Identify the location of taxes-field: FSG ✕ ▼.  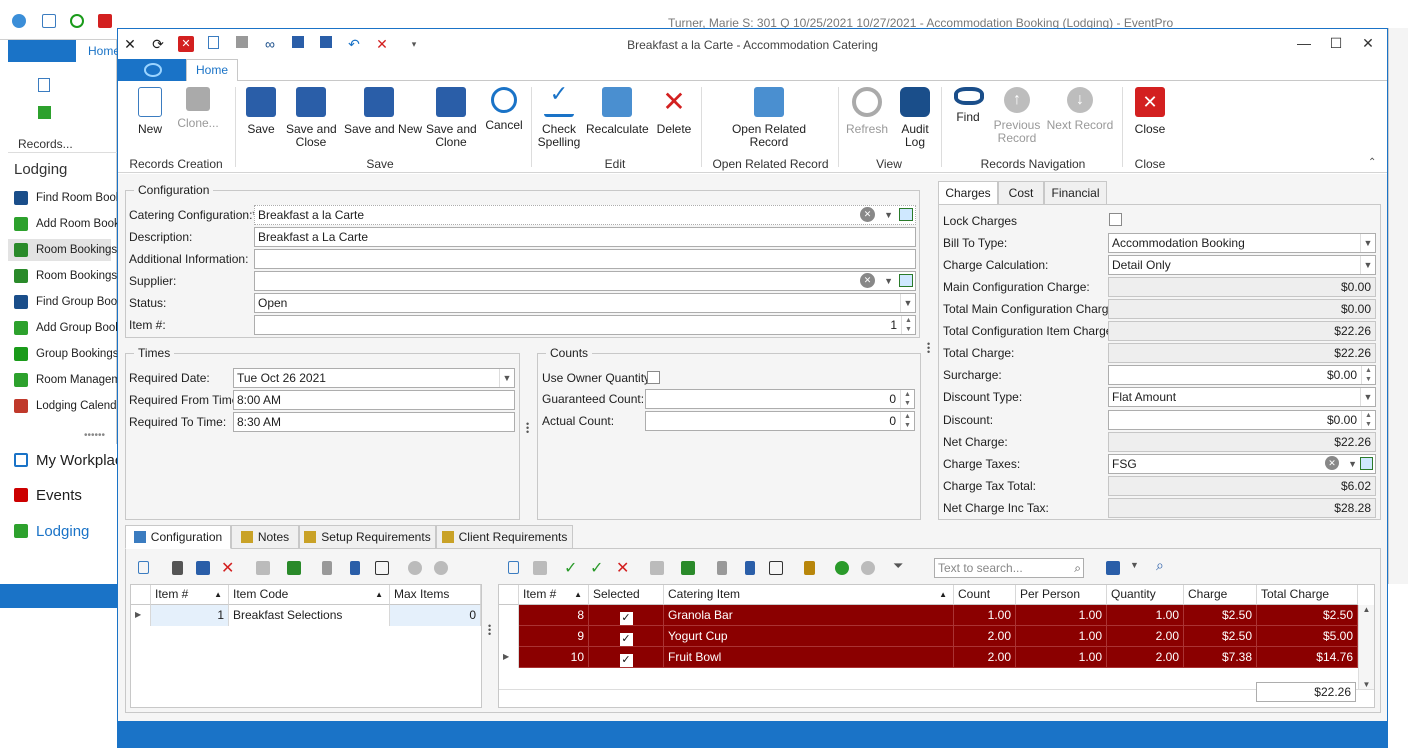
(1242, 464).